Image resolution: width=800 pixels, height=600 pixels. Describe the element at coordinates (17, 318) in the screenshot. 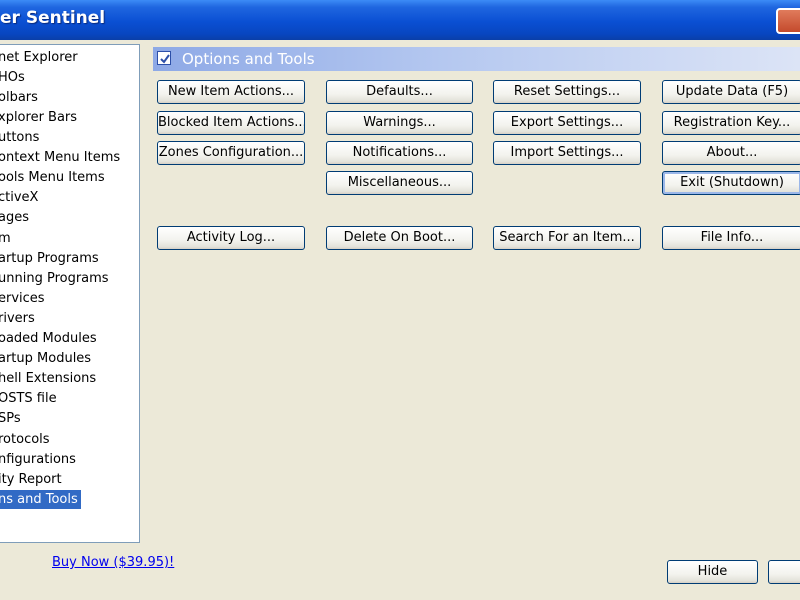

I see `tree-item: rivers` at that location.